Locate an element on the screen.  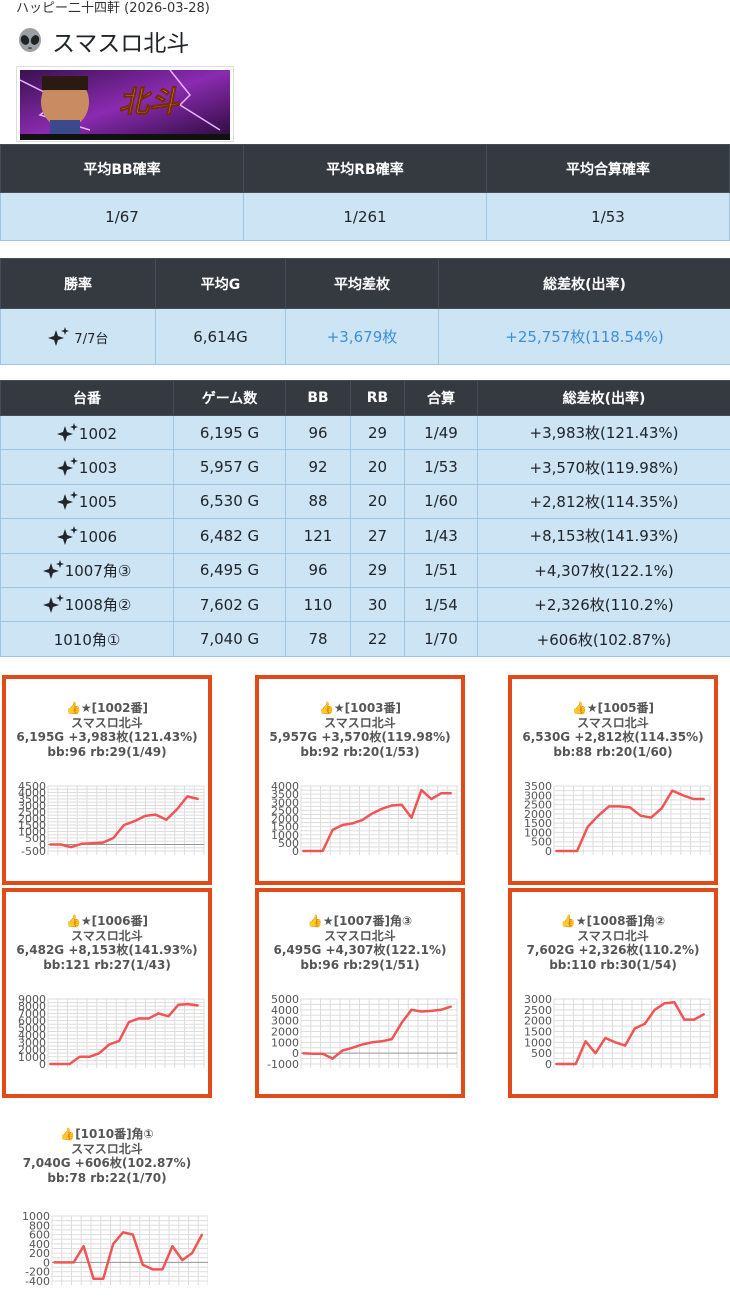
machine-id: 1010角① is located at coordinates (87, 640).